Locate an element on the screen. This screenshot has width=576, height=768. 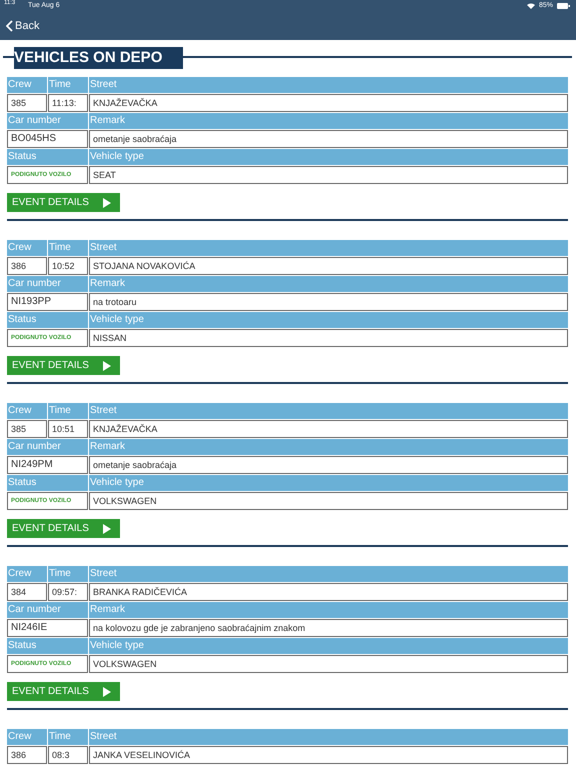
back-link: Back is located at coordinates (23, 26).